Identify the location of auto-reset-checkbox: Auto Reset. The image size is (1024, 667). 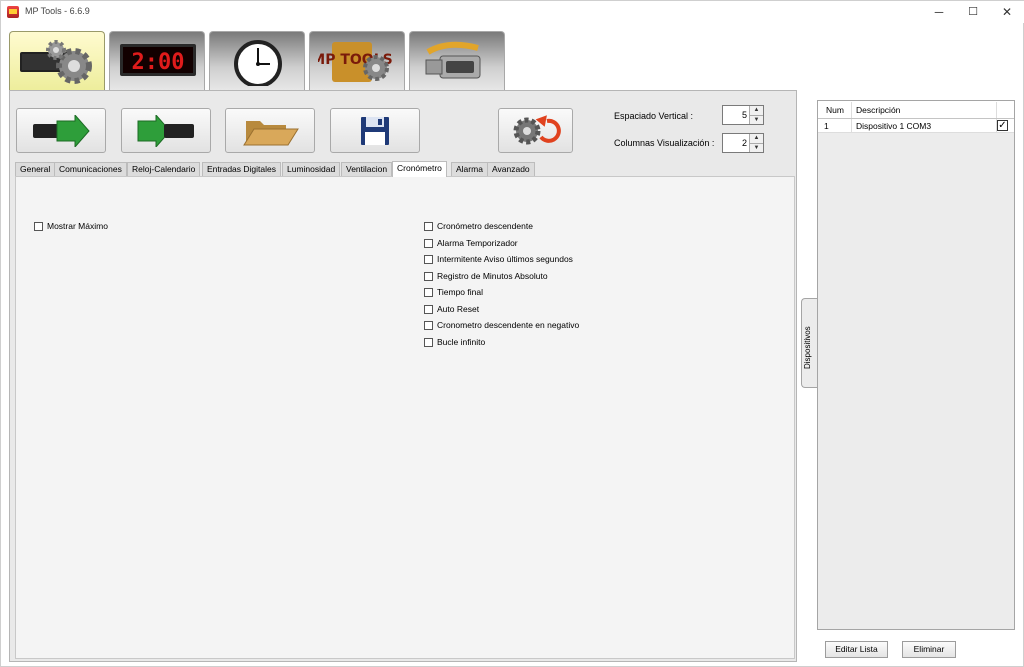
(451, 309).